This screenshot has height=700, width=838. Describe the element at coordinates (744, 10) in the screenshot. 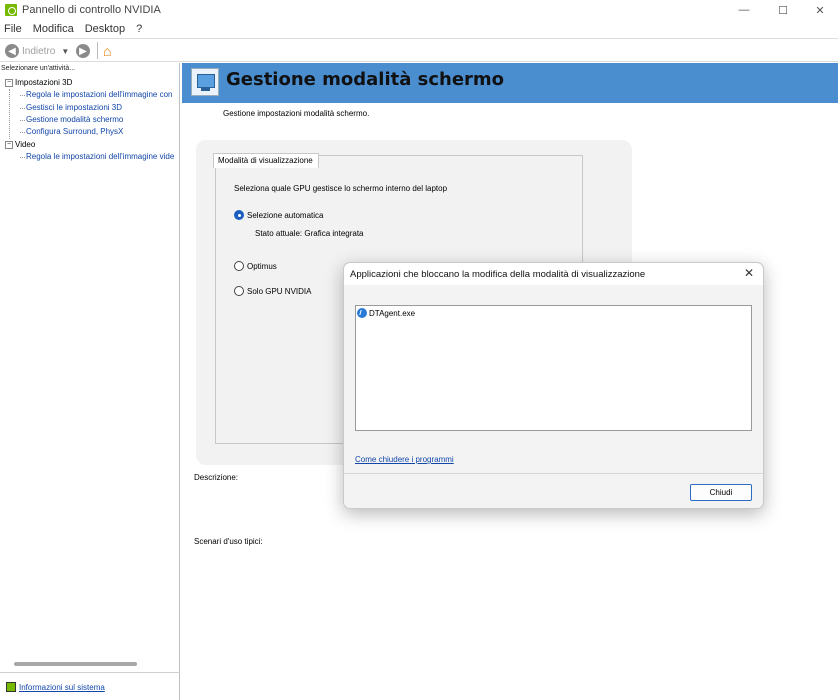

I see `minimize-button: —` at that location.